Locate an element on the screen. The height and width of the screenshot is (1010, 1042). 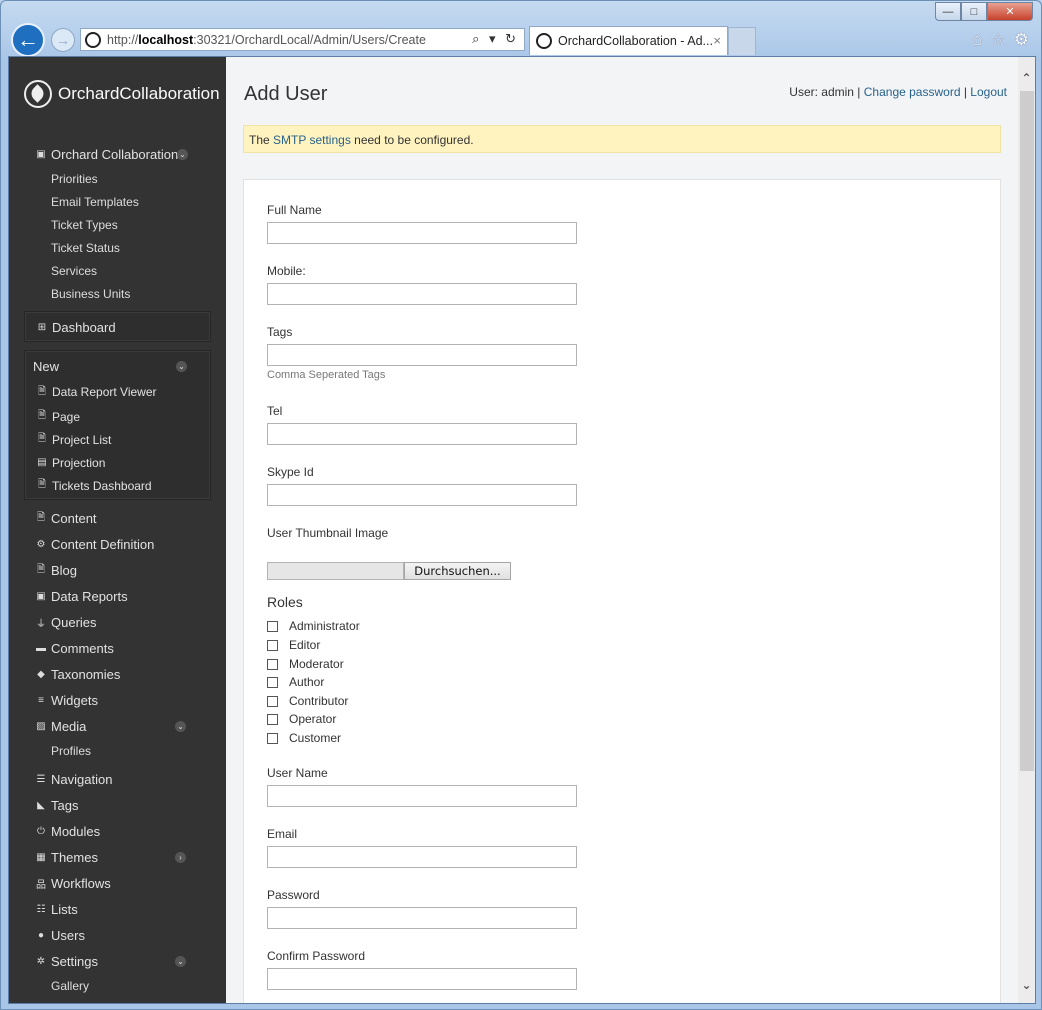
role-moderator: Moderator is located at coordinates (305, 664).